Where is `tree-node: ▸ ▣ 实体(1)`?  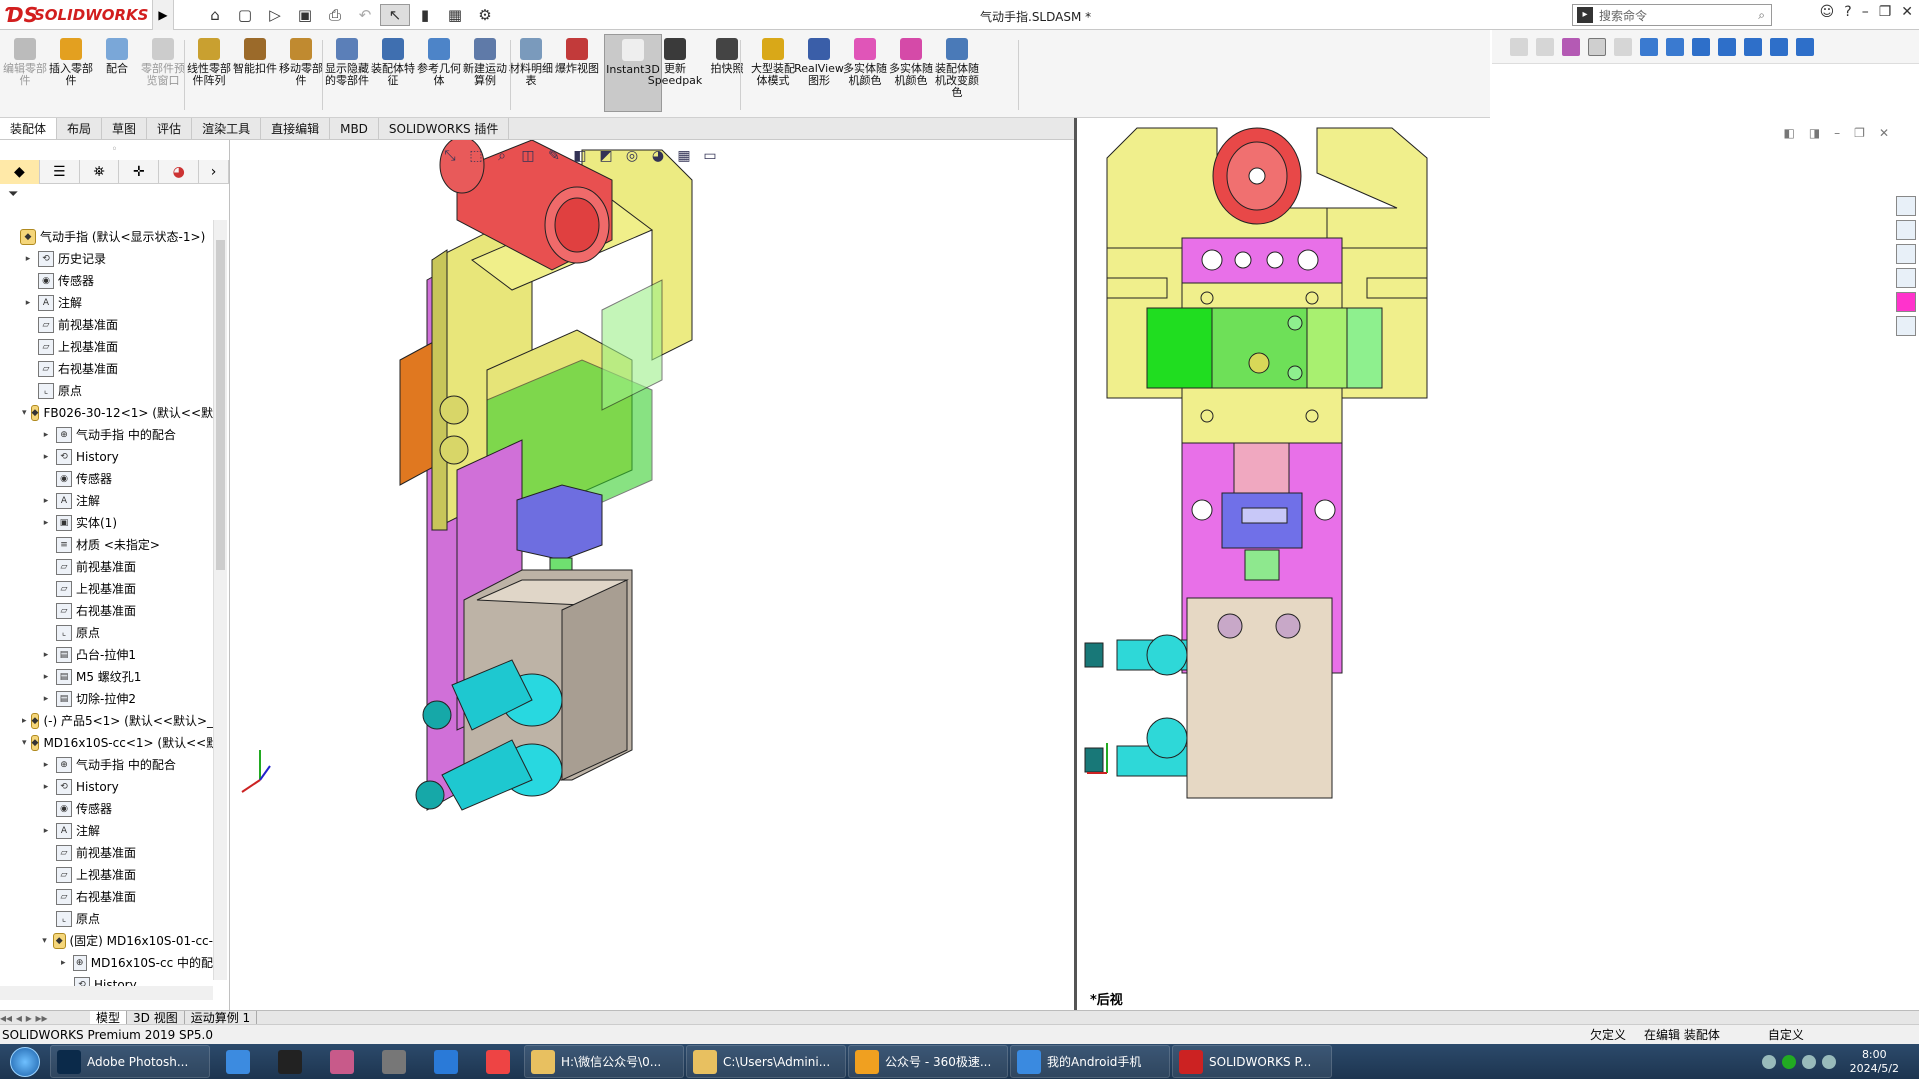 tree-node: ▸ ▣ 实体(1) is located at coordinates (106, 523).